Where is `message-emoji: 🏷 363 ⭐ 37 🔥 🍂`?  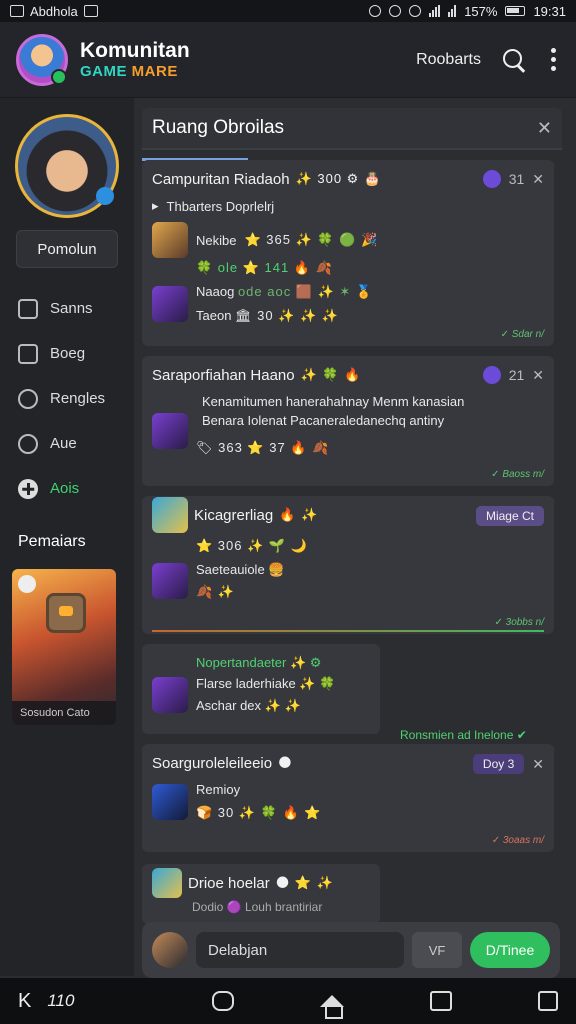
message-emoji: 🏷 363 ⭐ 37 🔥 🍂 is located at coordinates (263, 447).